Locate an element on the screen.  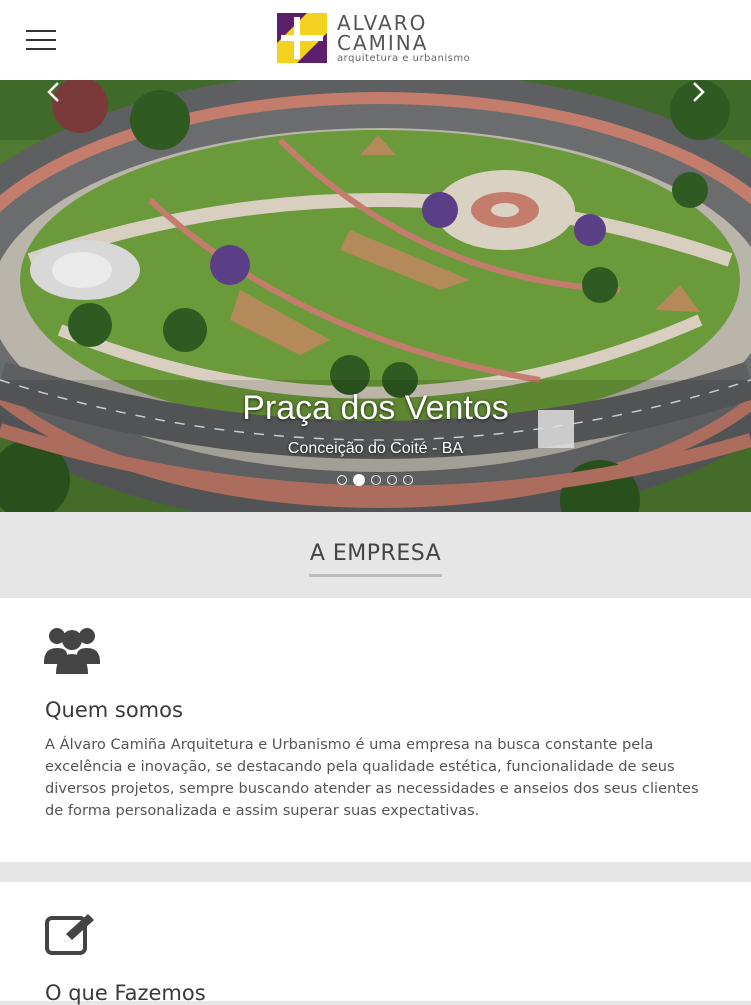
site-header: ALVARO CAMINA arquitetura e urbanismo is located at coordinates (375, 40).